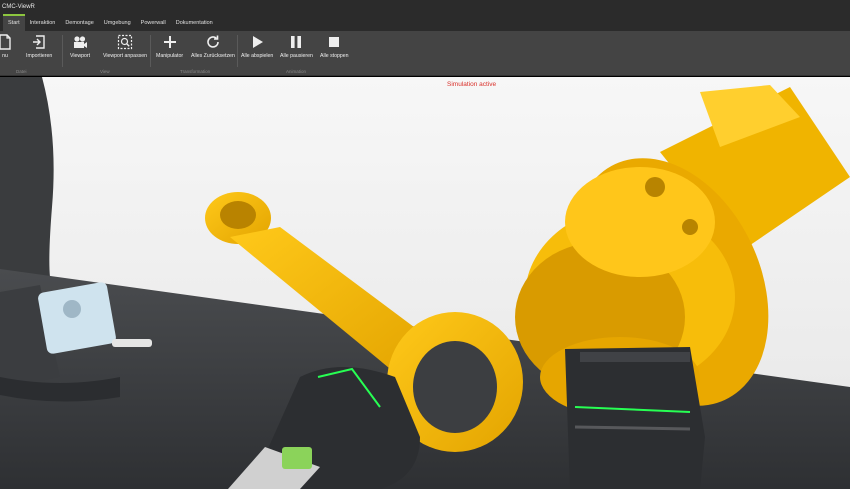 This screenshot has height=489, width=850. Describe the element at coordinates (81, 42) in the screenshot. I see `camera-icon` at that location.